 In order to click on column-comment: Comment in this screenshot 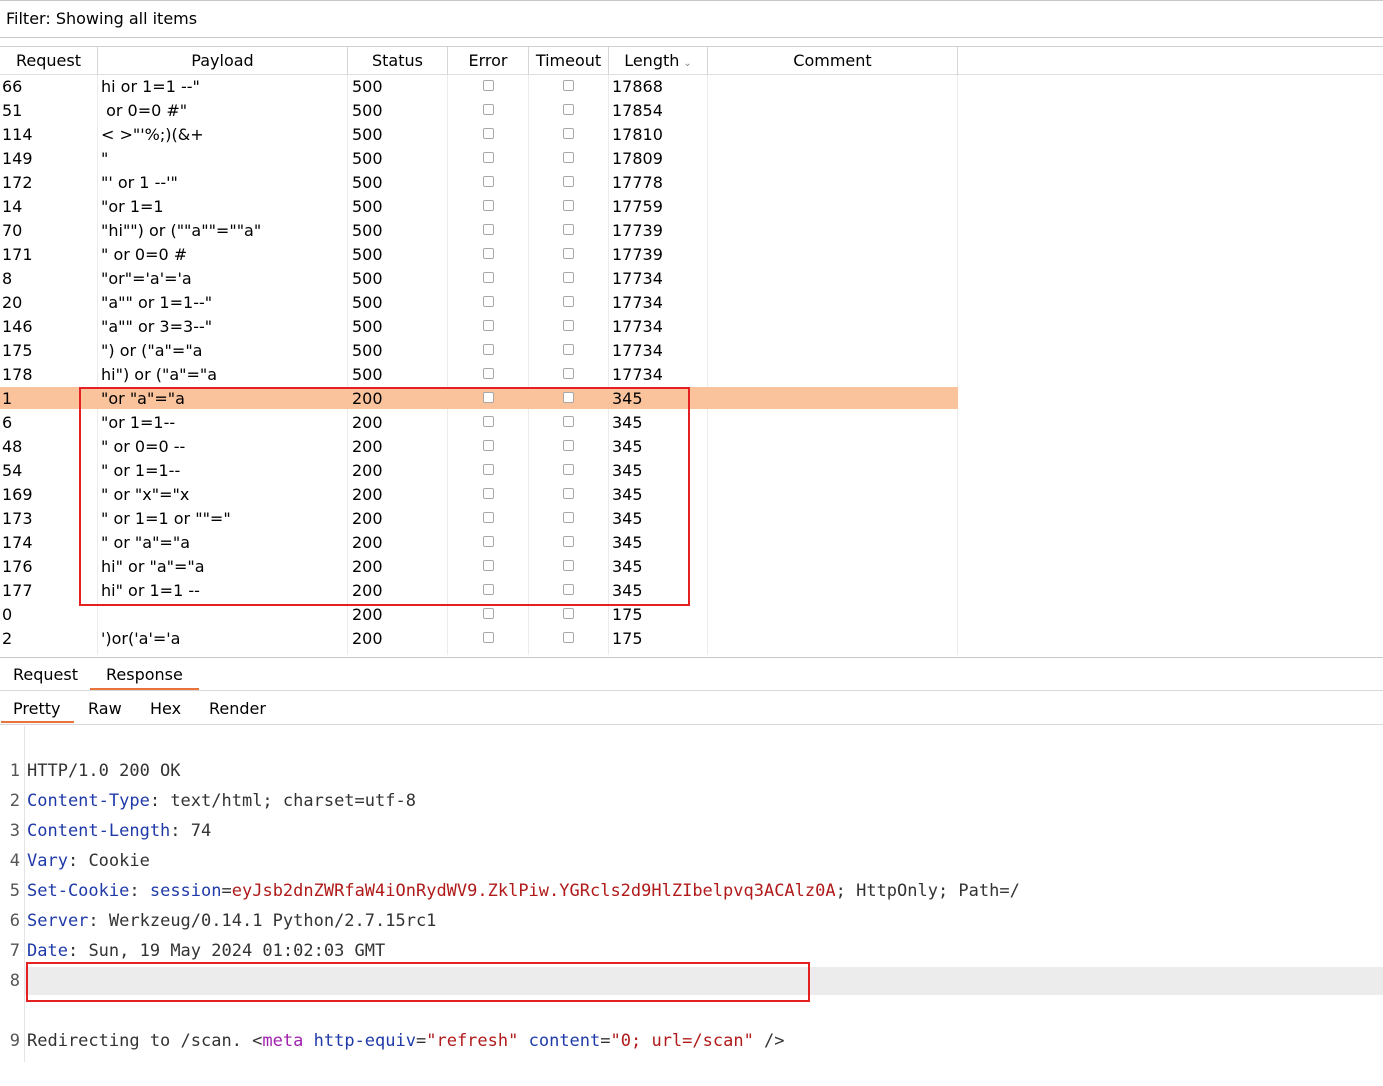, I will do `click(833, 61)`.